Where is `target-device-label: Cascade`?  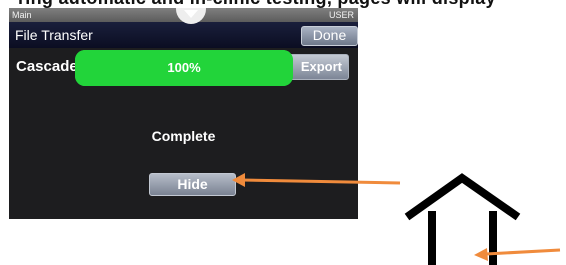 target-device-label: Cascade is located at coordinates (47, 66).